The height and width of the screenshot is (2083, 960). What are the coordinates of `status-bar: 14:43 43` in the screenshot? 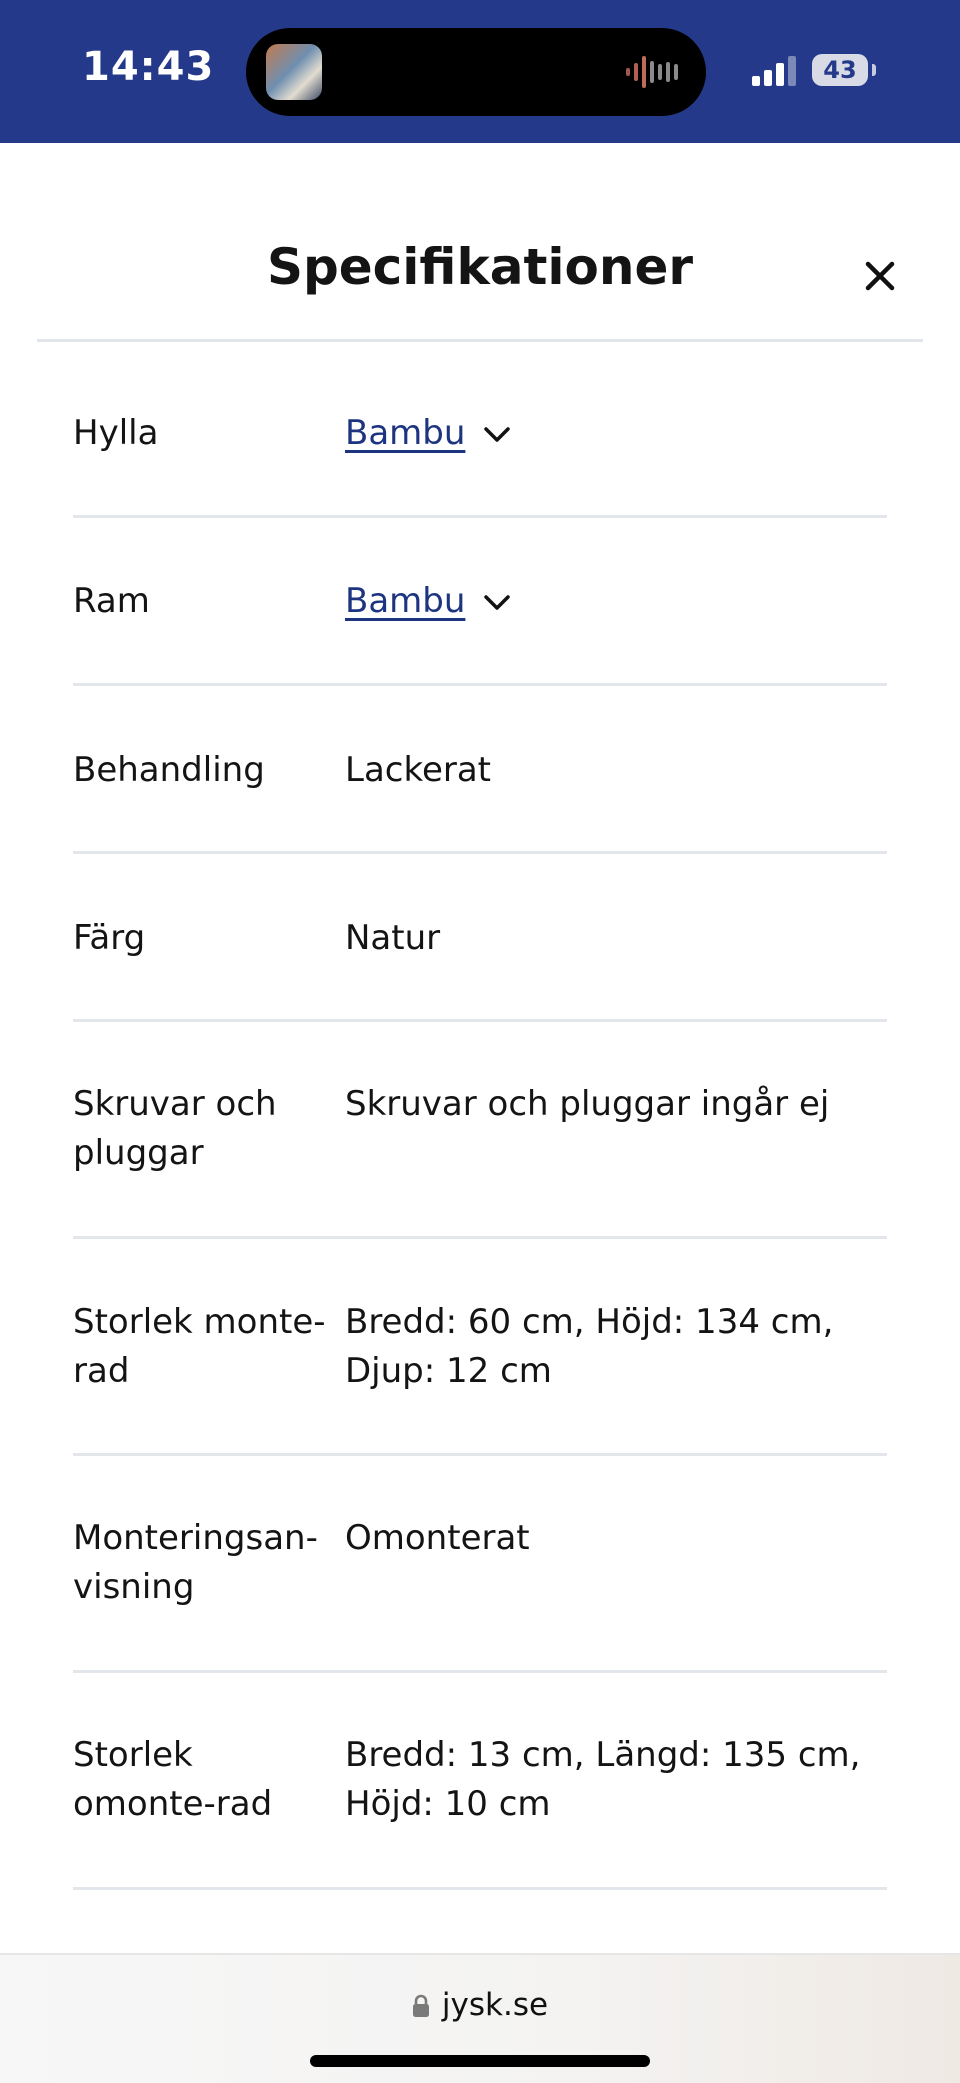 It's located at (480, 71).